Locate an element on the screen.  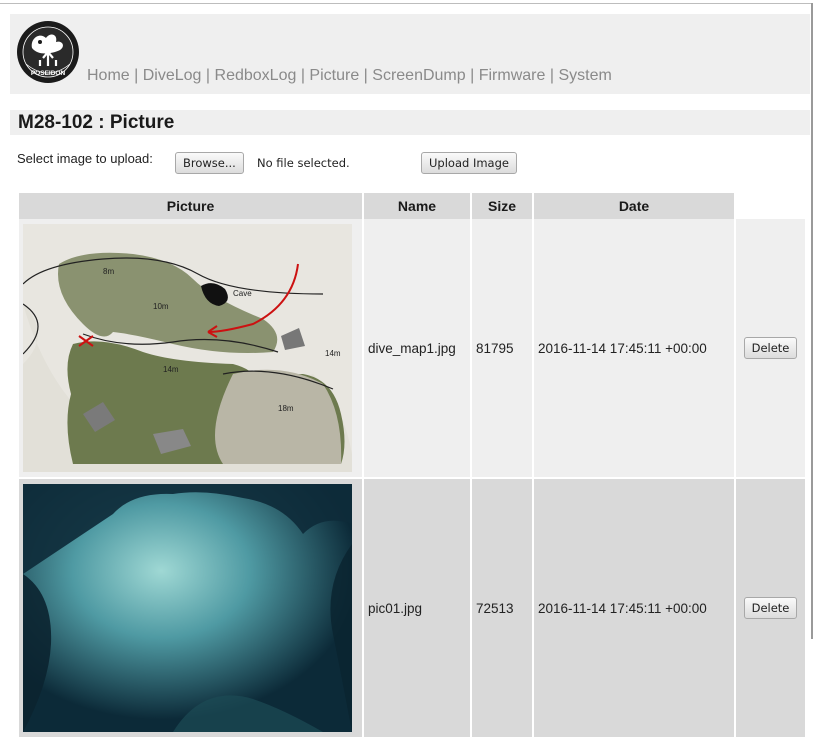
dive-map-image: 8m 10m Cave 14m 14m 18m is located at coordinates (187, 348).